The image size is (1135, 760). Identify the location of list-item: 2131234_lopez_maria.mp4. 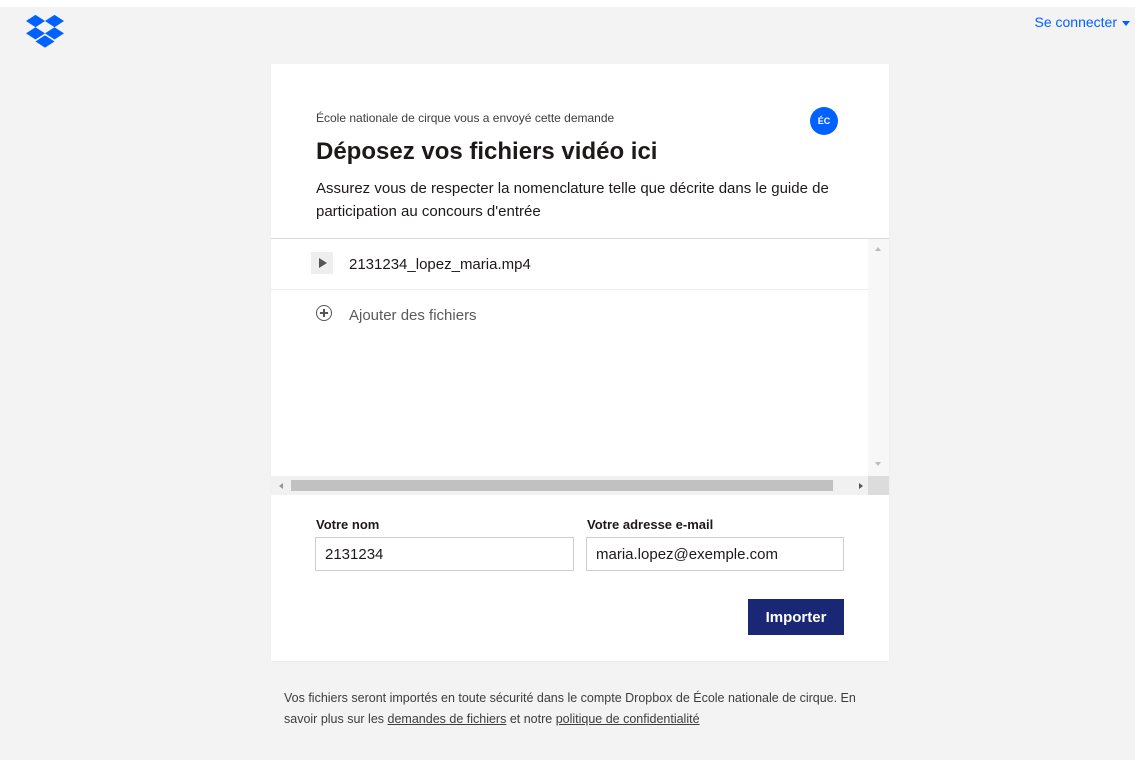
(569, 264).